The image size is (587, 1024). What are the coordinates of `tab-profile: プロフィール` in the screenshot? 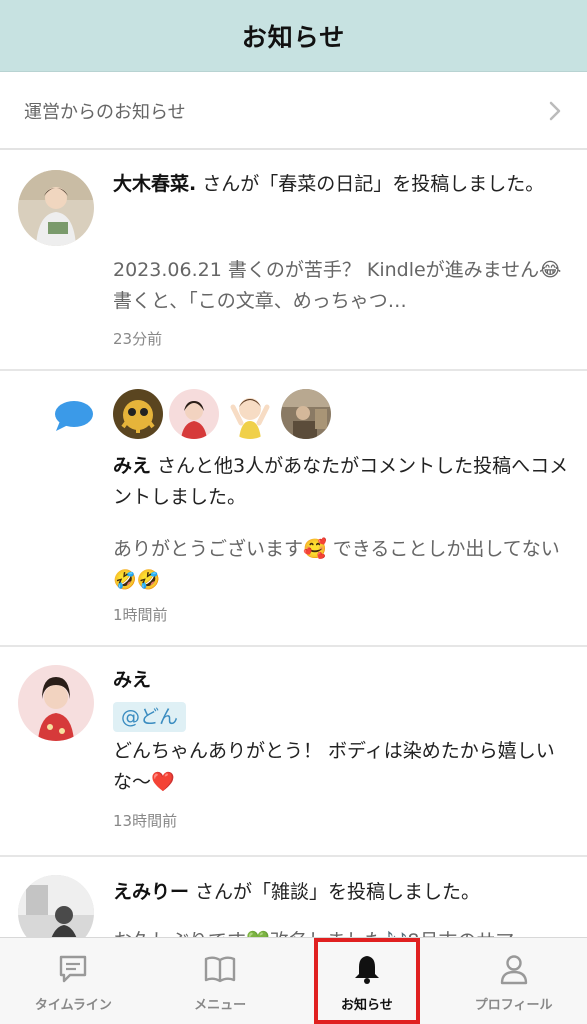 It's located at (513, 981).